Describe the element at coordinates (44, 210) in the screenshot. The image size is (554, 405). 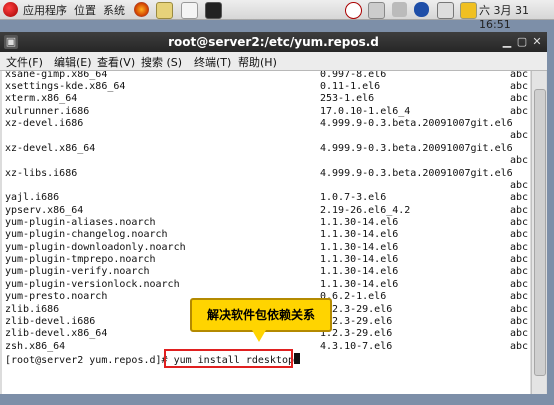
I see `package-name: ypserv.x86_64` at that location.